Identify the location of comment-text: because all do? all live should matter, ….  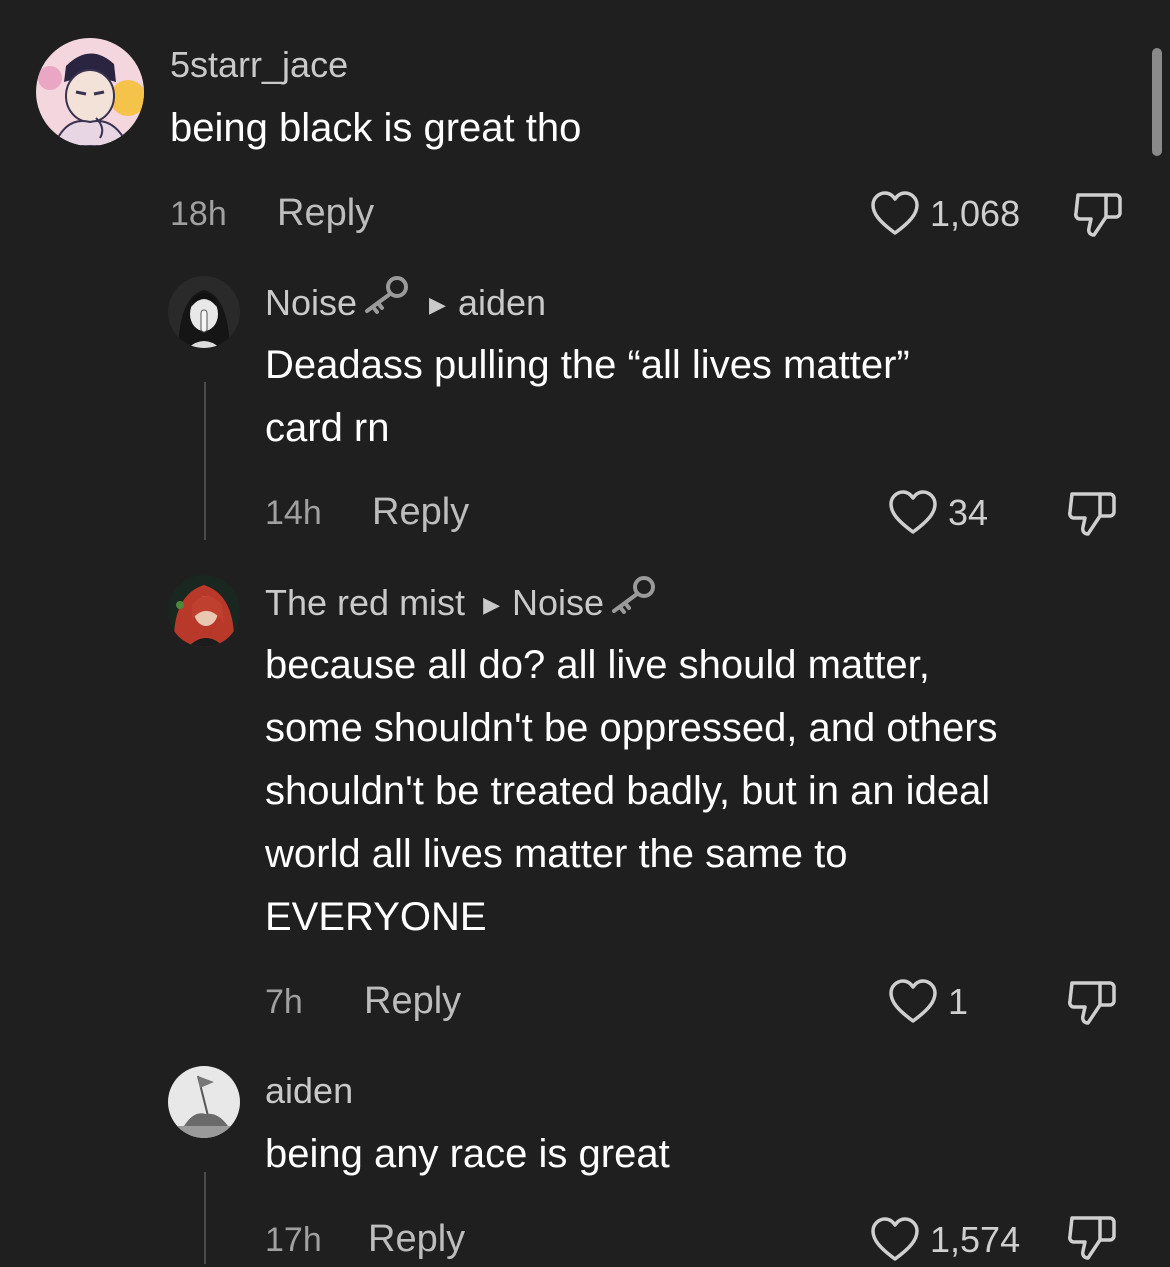
(631, 791).